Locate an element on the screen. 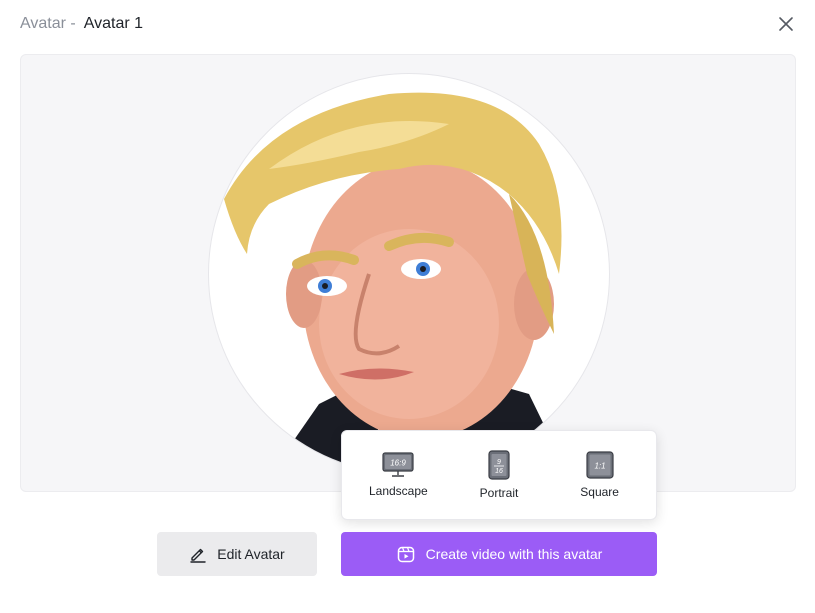 This screenshot has height=613, width=815. portrait-ratio-top: 9 is located at coordinates (499, 462).